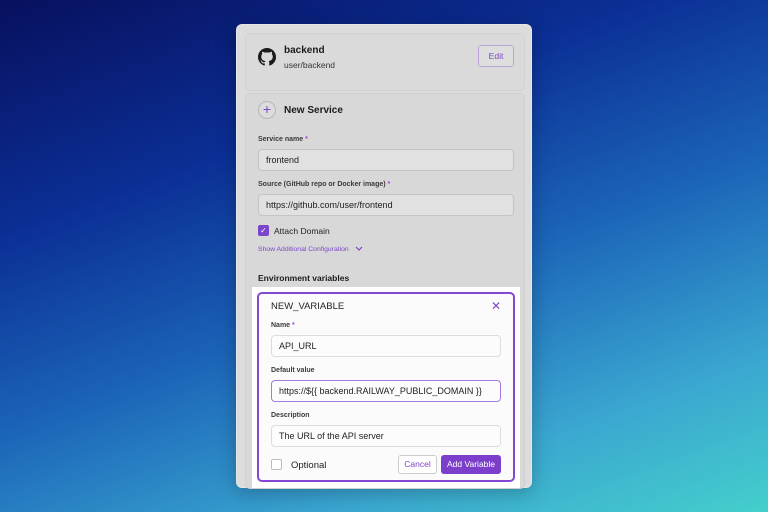 The height and width of the screenshot is (512, 768). Describe the element at coordinates (386, 436) in the screenshot. I see `description-input: The URL of the API server` at that location.